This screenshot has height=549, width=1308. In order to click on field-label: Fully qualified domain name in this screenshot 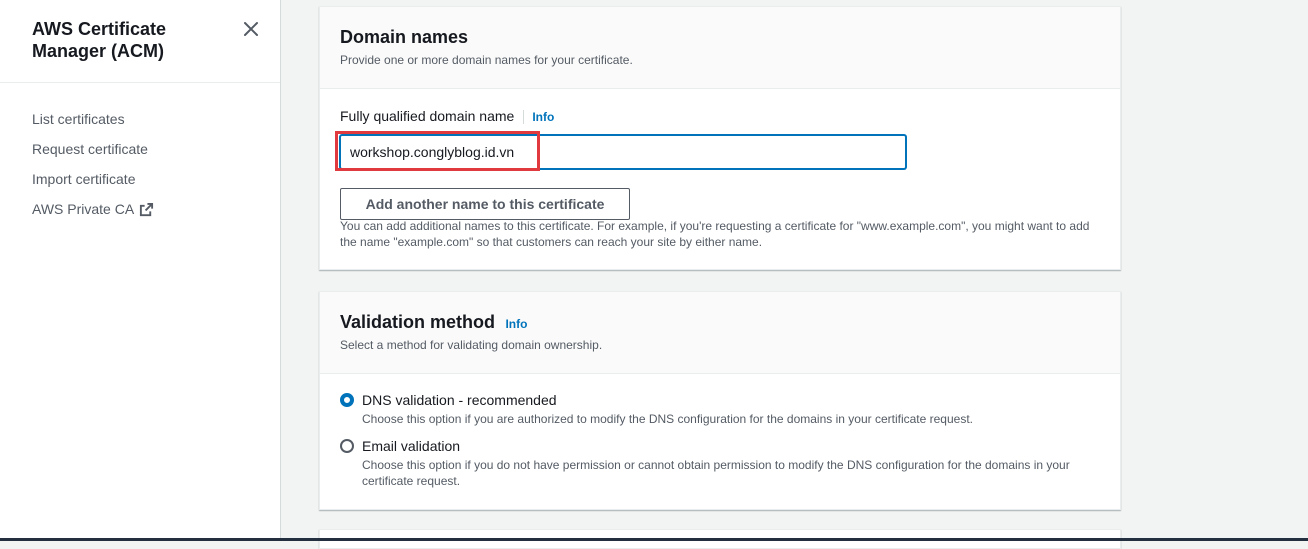, I will do `click(427, 116)`.